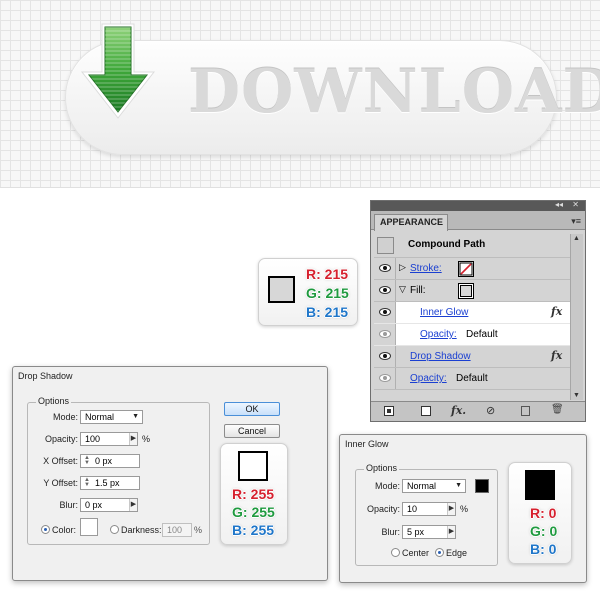  Describe the element at coordinates (327, 274) in the screenshot. I see `red-value: R: 215` at that location.